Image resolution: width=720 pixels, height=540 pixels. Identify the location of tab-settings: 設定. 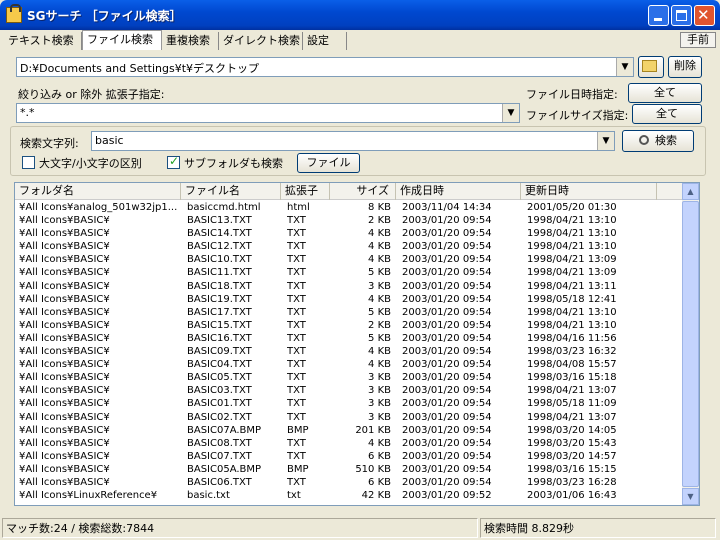
(325, 41).